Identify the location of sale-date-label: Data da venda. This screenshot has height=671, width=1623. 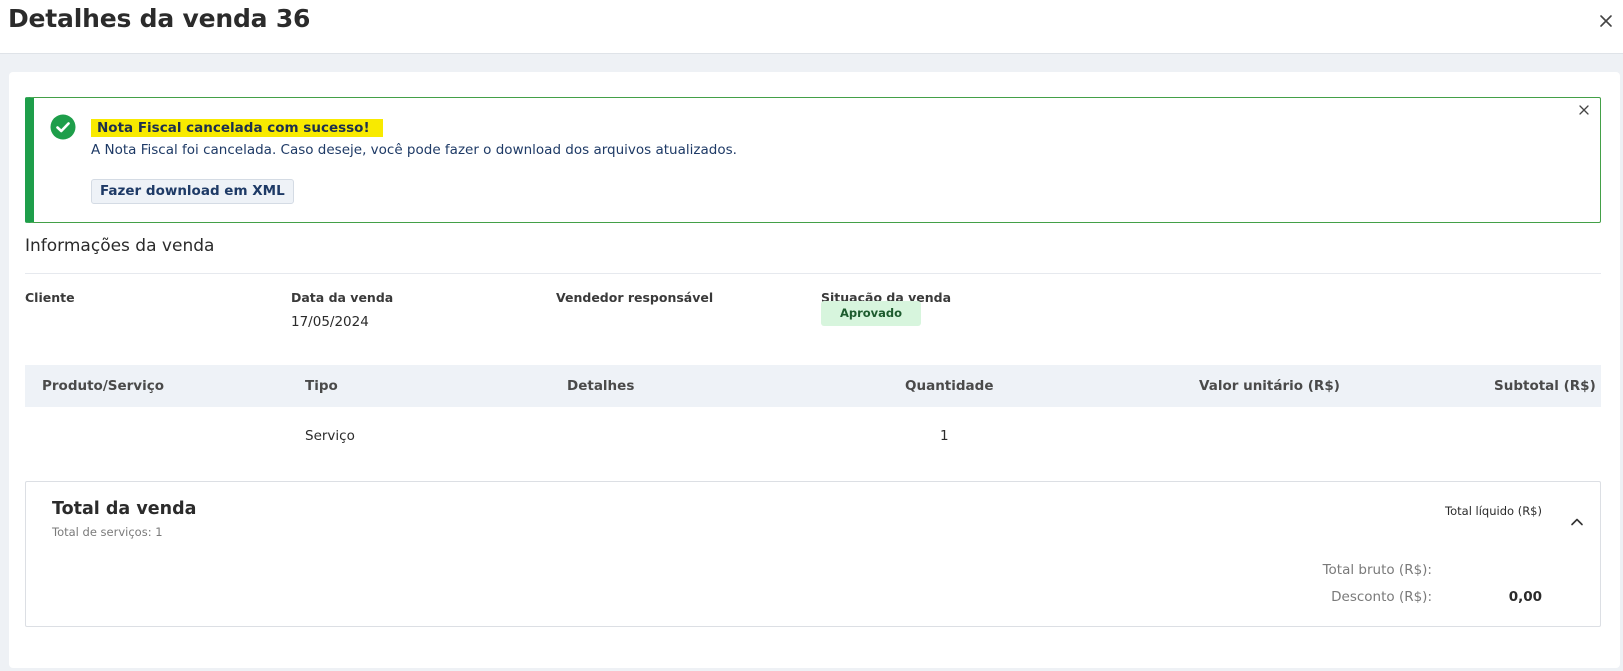
(342, 297).